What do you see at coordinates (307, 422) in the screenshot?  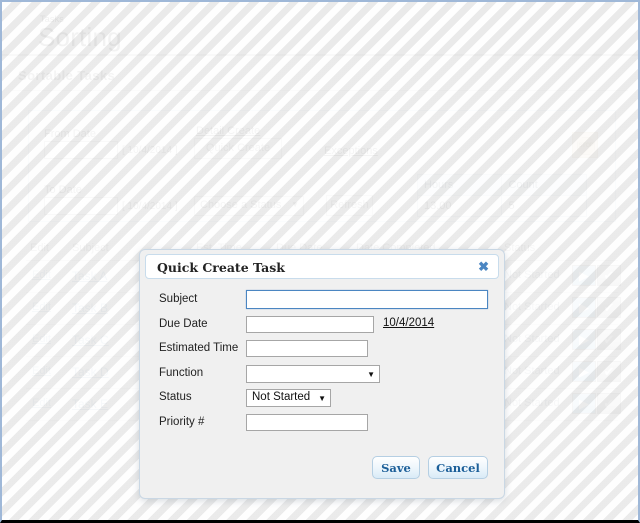 I see `priority-input` at bounding box center [307, 422].